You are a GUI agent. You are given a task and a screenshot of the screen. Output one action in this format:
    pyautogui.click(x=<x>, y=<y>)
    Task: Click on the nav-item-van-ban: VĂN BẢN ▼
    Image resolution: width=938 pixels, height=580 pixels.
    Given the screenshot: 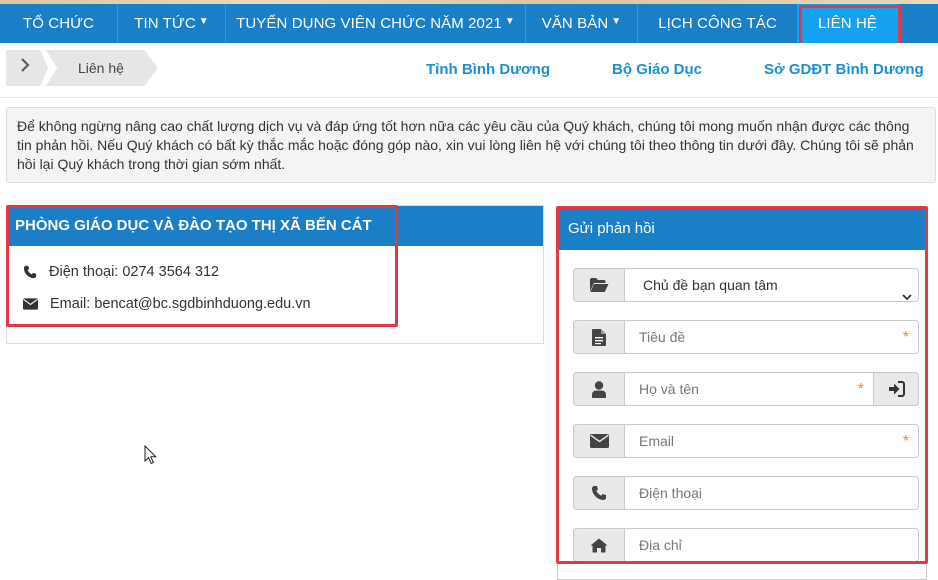 What is the action you would take?
    pyautogui.click(x=582, y=23)
    